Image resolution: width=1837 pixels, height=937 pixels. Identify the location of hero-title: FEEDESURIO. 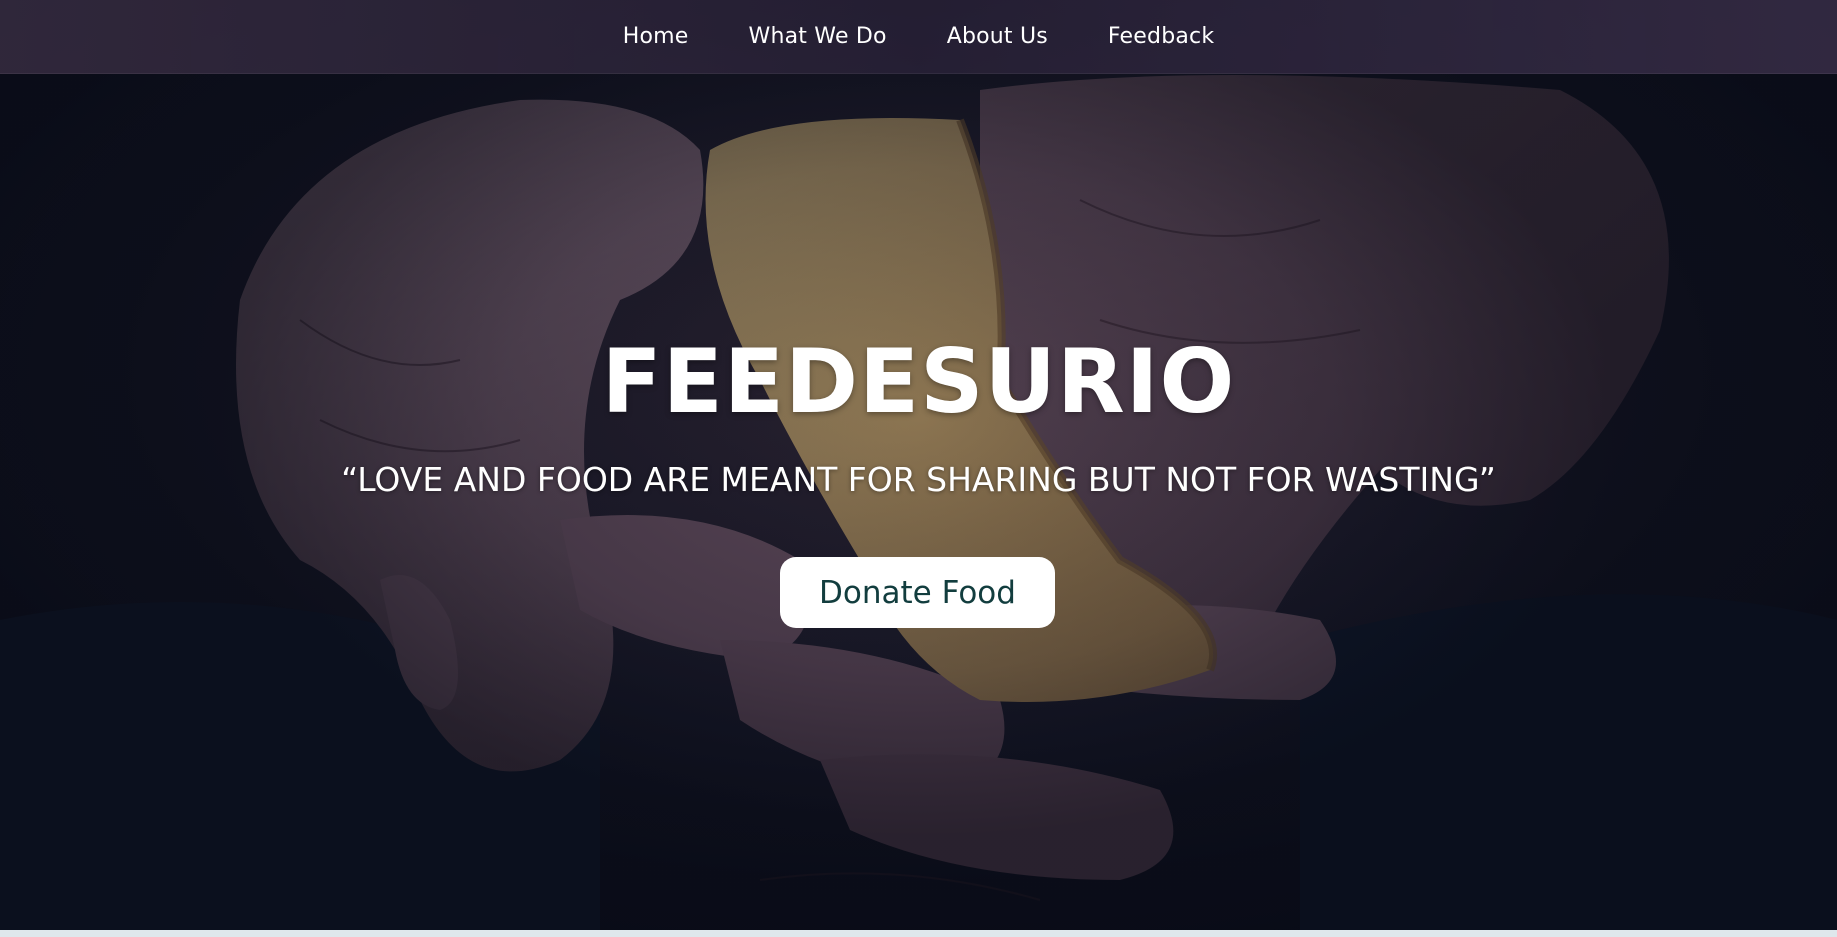
(918, 381).